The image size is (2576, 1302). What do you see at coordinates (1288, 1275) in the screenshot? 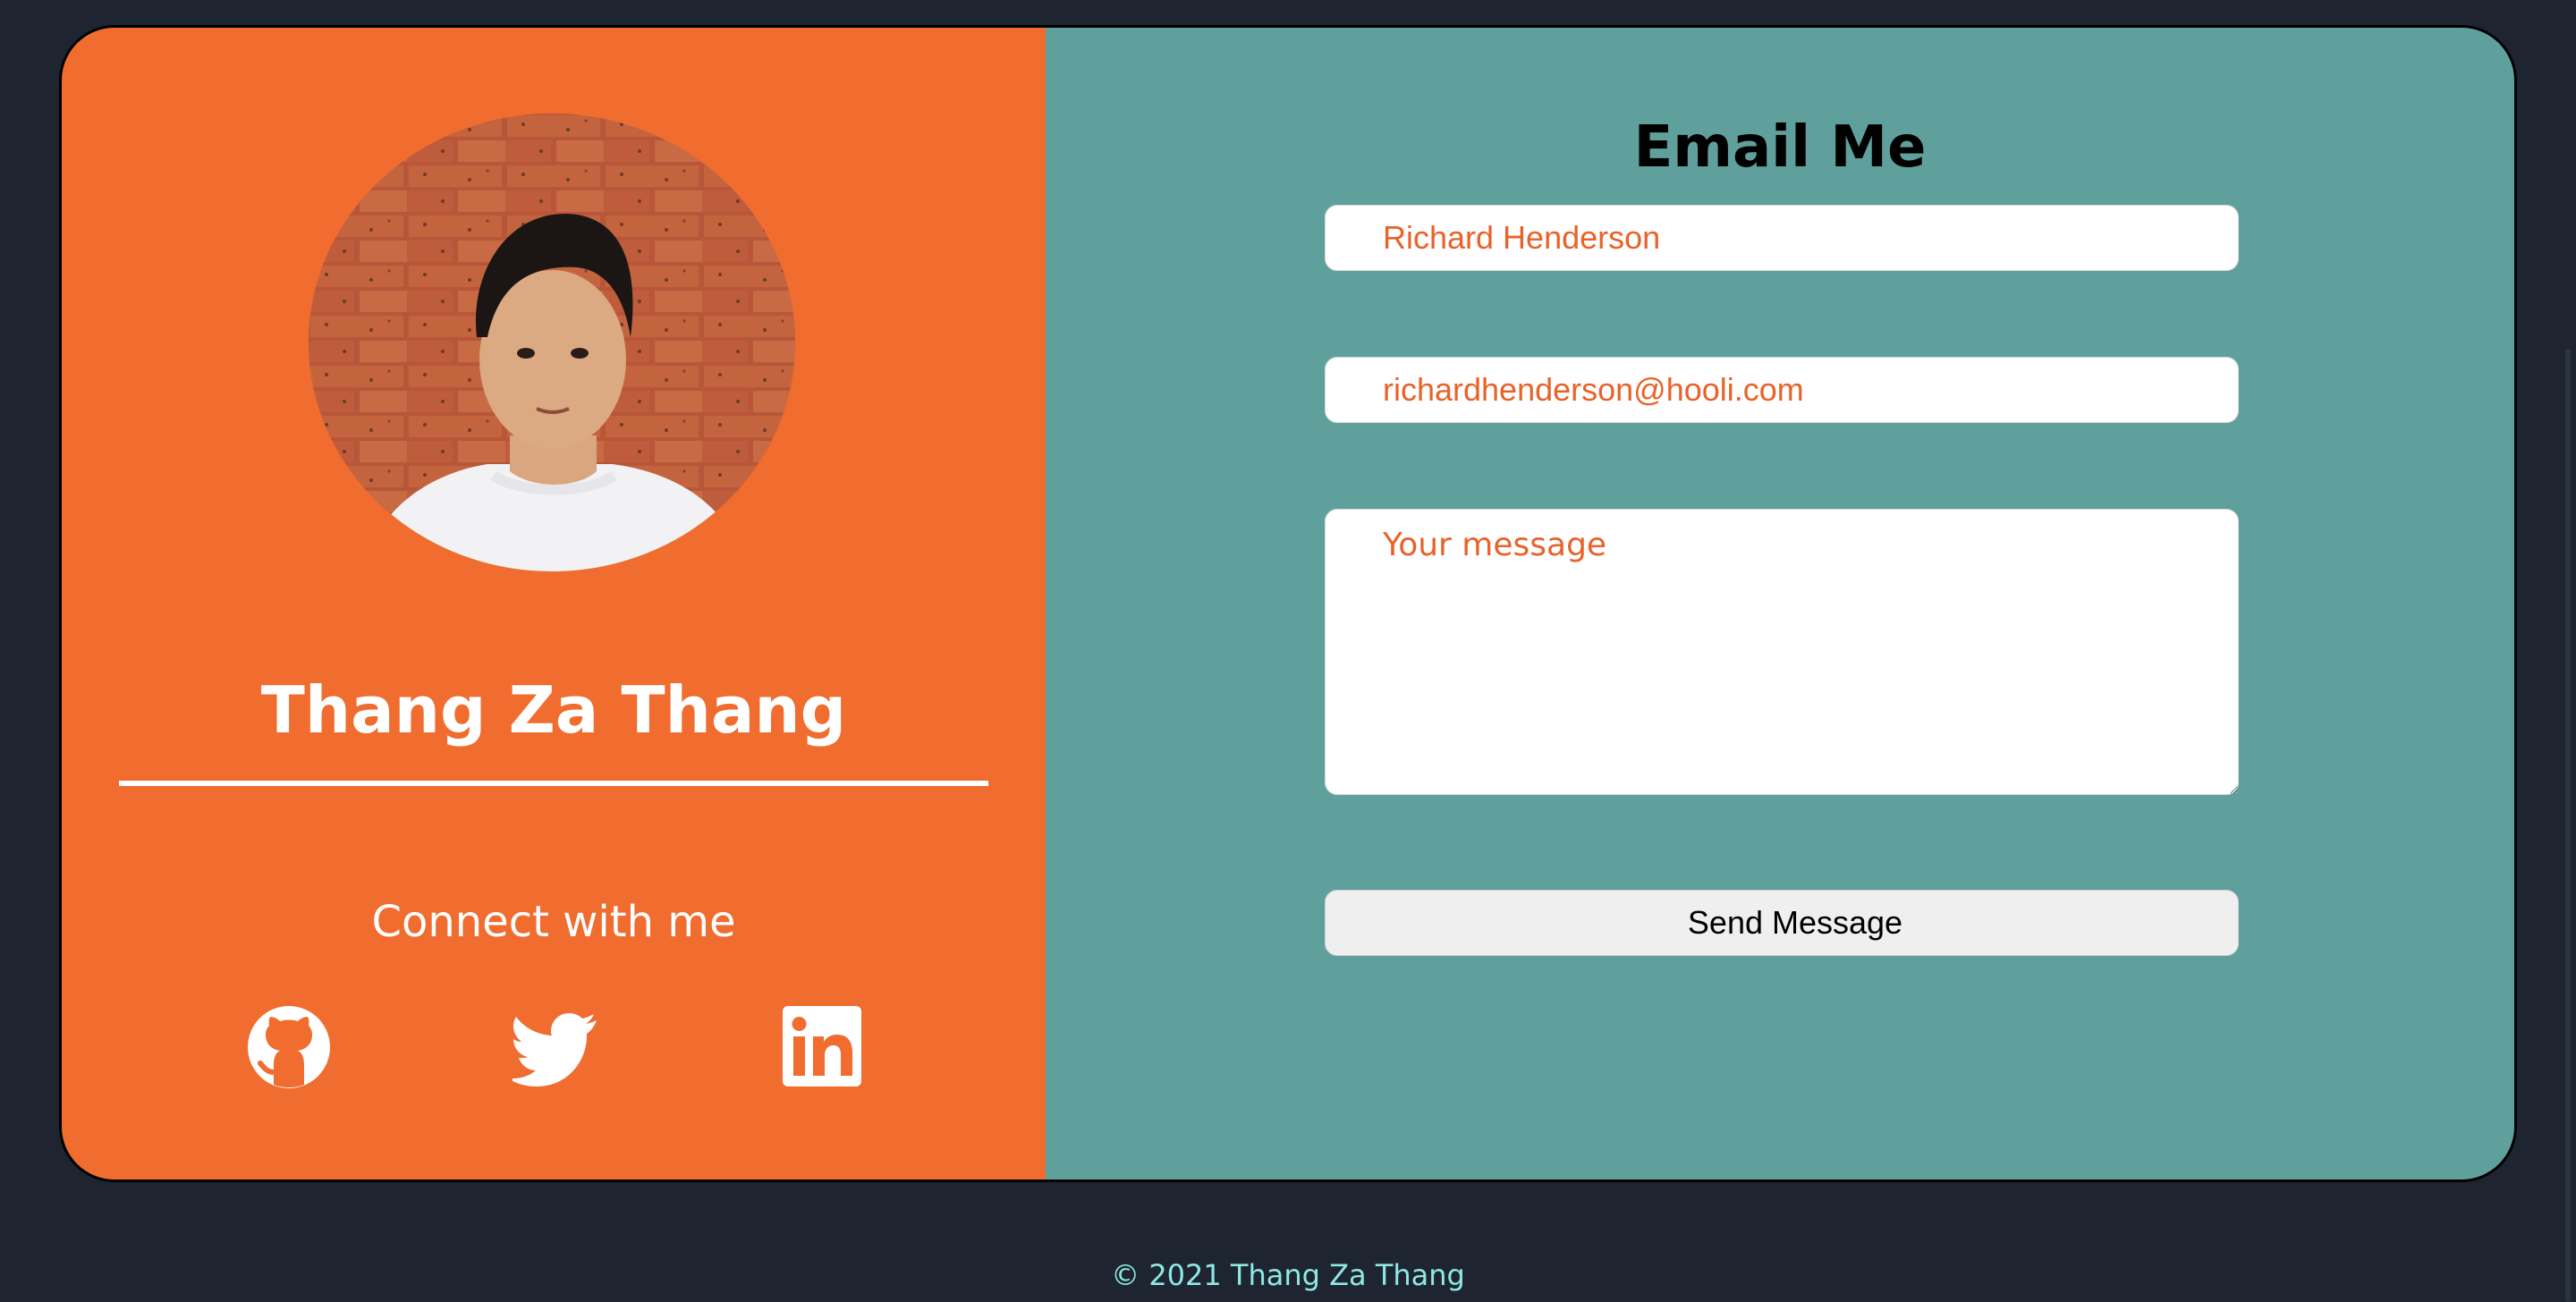
I see `footer-copyright: © 2021 Thang Za Thang` at bounding box center [1288, 1275].